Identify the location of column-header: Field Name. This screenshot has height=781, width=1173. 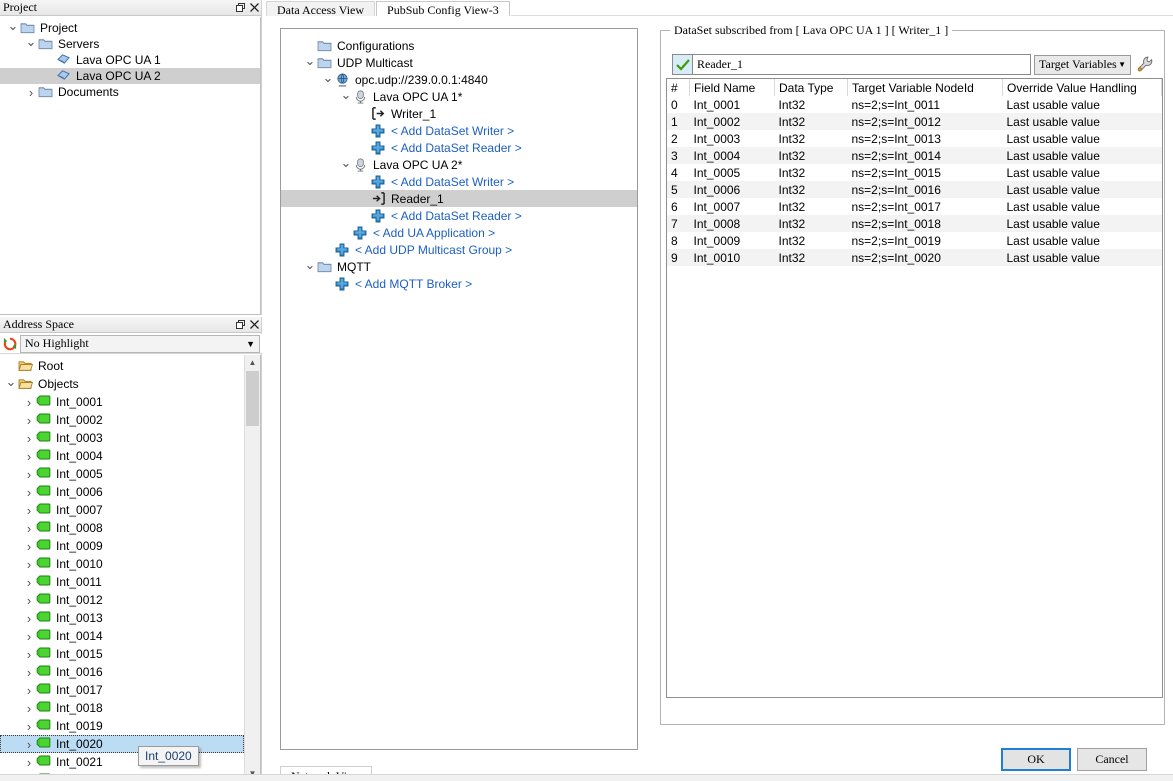
(732, 87).